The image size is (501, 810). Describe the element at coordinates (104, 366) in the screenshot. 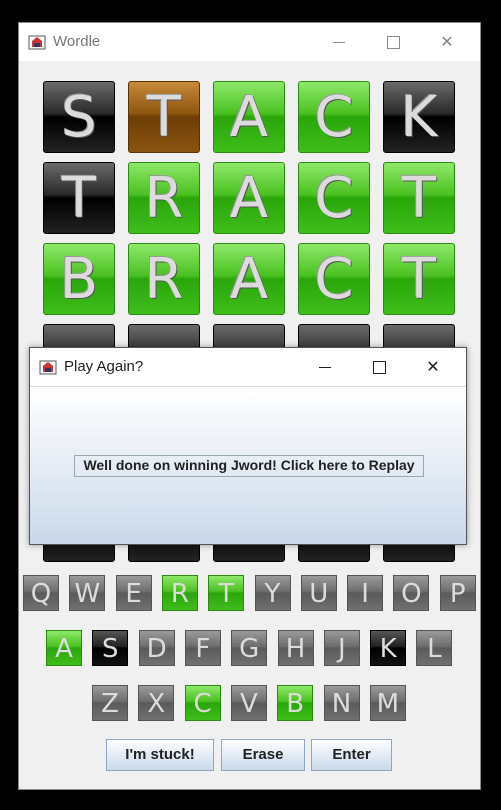

I see `dialog-title: Play Again?` at that location.